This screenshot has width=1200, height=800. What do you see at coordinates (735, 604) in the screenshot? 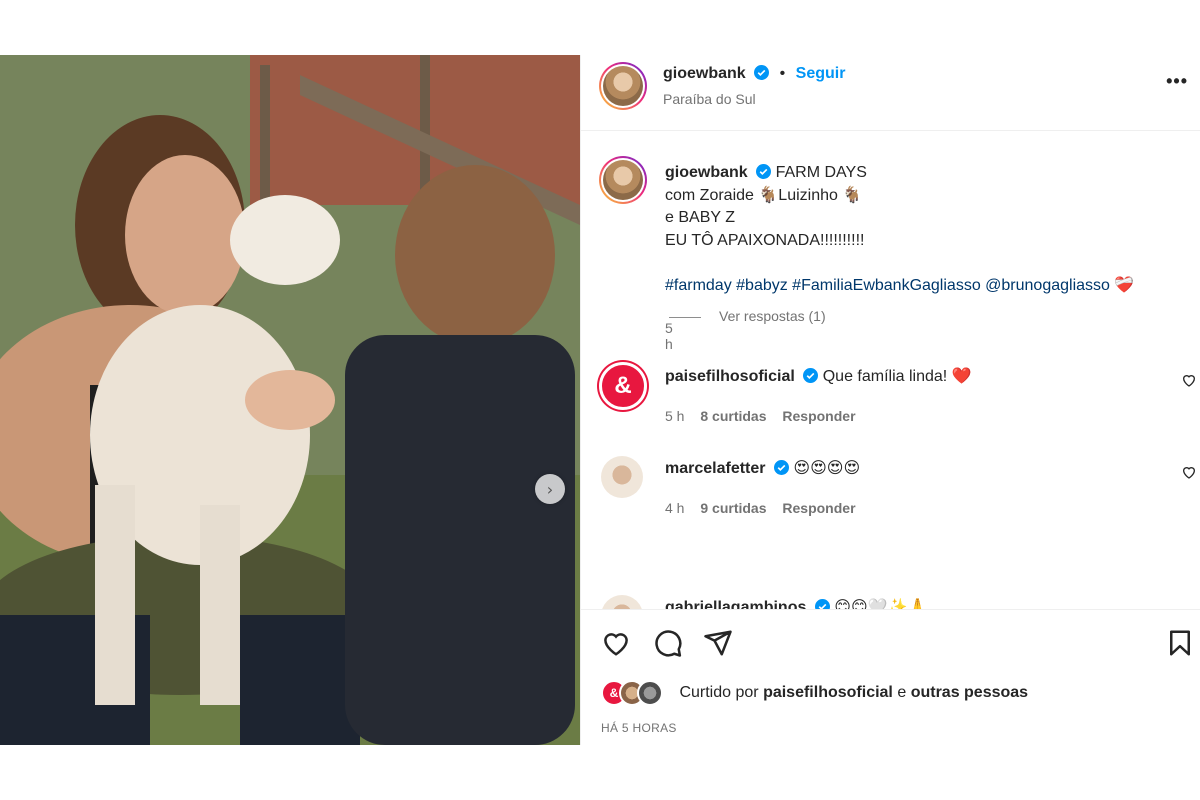
I see `commenter-username: gabriellagambinos` at bounding box center [735, 604].